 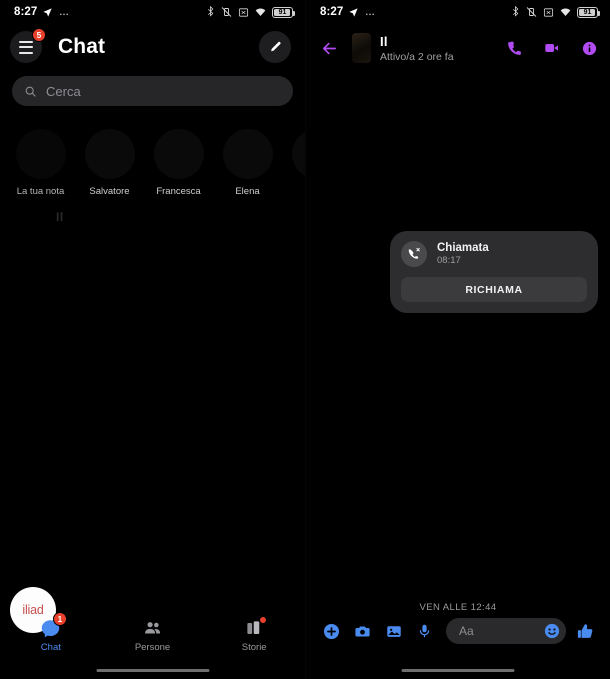 I want to click on pencil-icon, so click(x=275, y=46).